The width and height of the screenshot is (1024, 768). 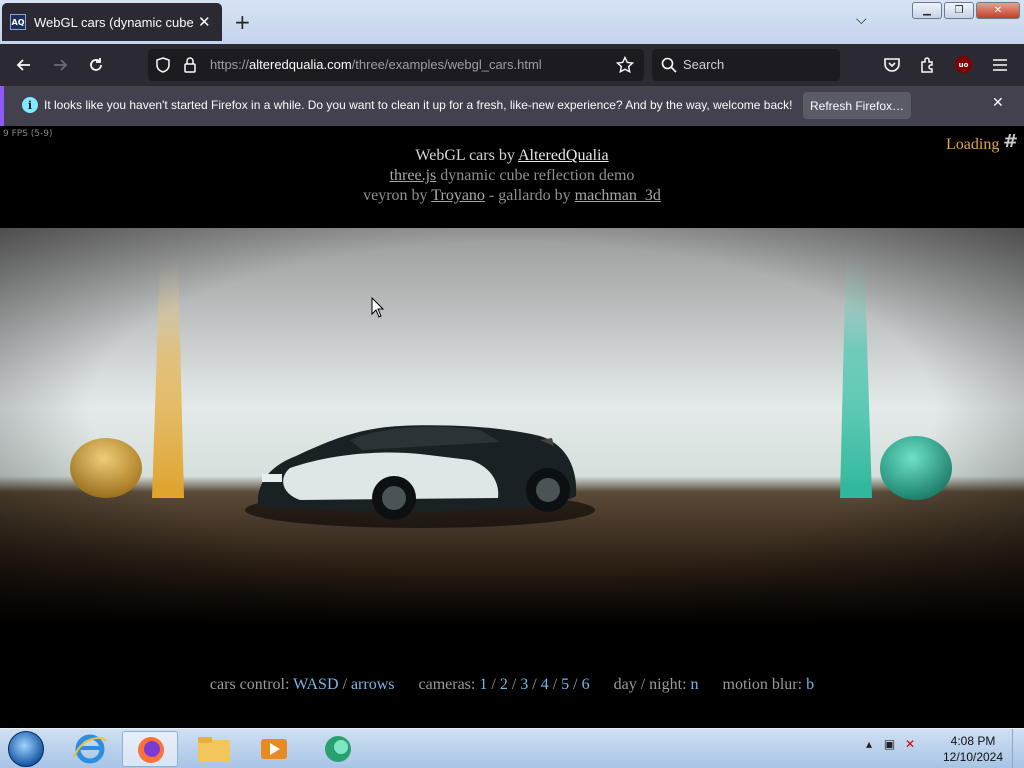 I want to click on menu-icon, so click(x=1000, y=65).